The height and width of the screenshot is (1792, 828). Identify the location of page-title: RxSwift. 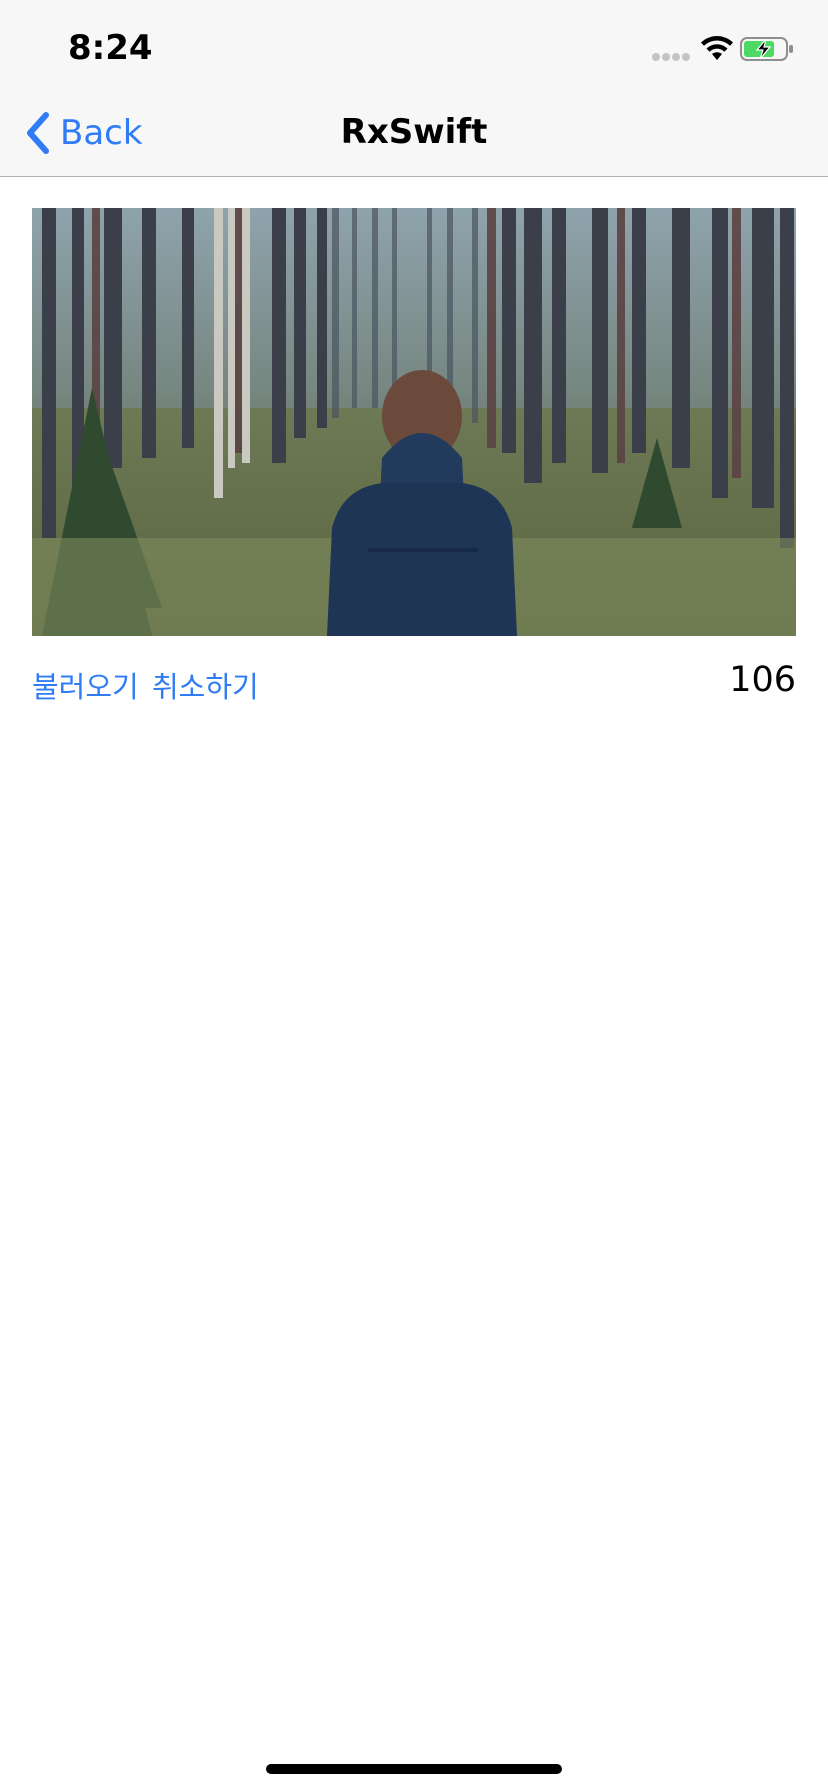
(414, 132).